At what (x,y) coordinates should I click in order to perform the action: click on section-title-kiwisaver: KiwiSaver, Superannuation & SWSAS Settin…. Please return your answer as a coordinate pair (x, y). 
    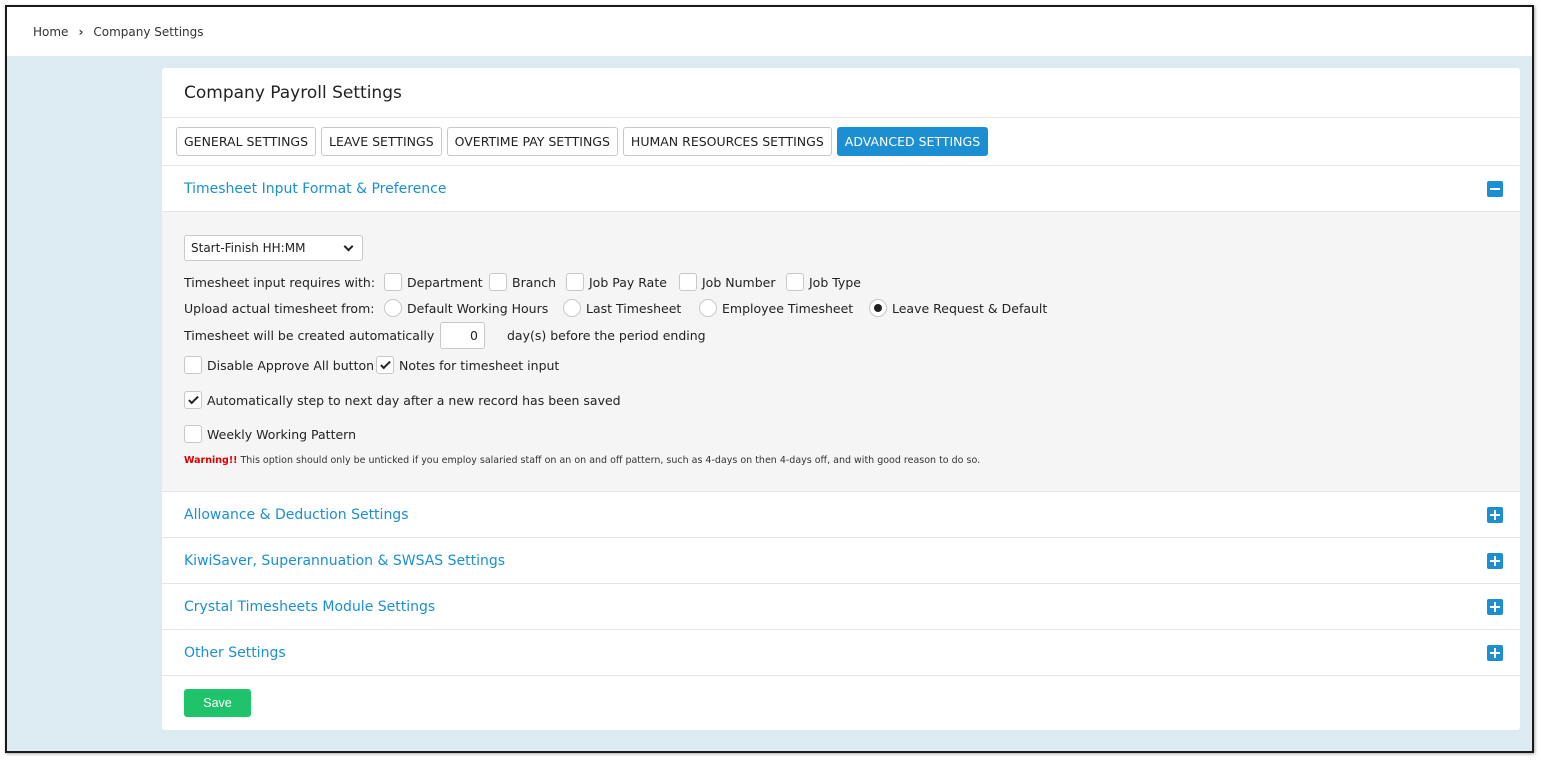
    Looking at the image, I should click on (345, 560).